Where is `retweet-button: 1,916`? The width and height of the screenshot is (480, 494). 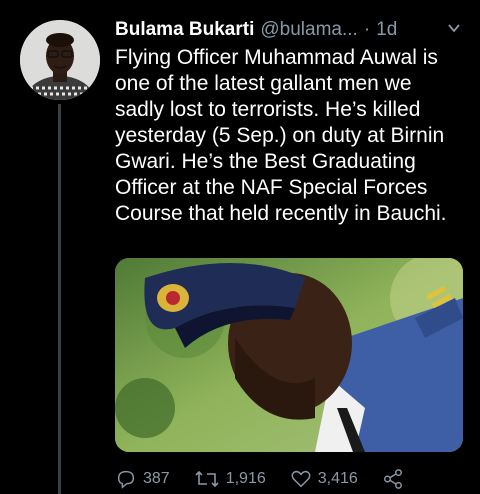 retweet-button: 1,916 is located at coordinates (230, 479).